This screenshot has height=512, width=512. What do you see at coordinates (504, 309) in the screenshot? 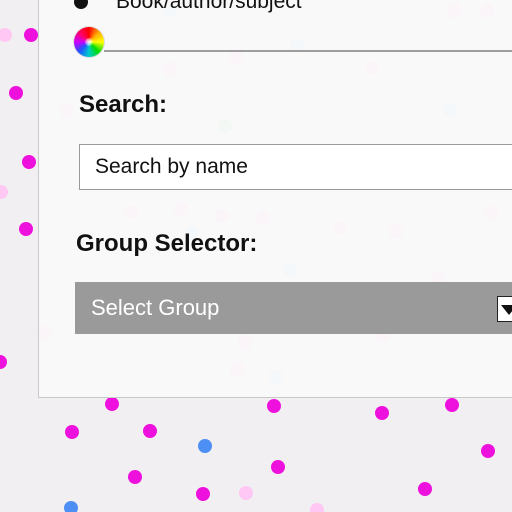
I see `chevron-down-icon` at bounding box center [504, 309].